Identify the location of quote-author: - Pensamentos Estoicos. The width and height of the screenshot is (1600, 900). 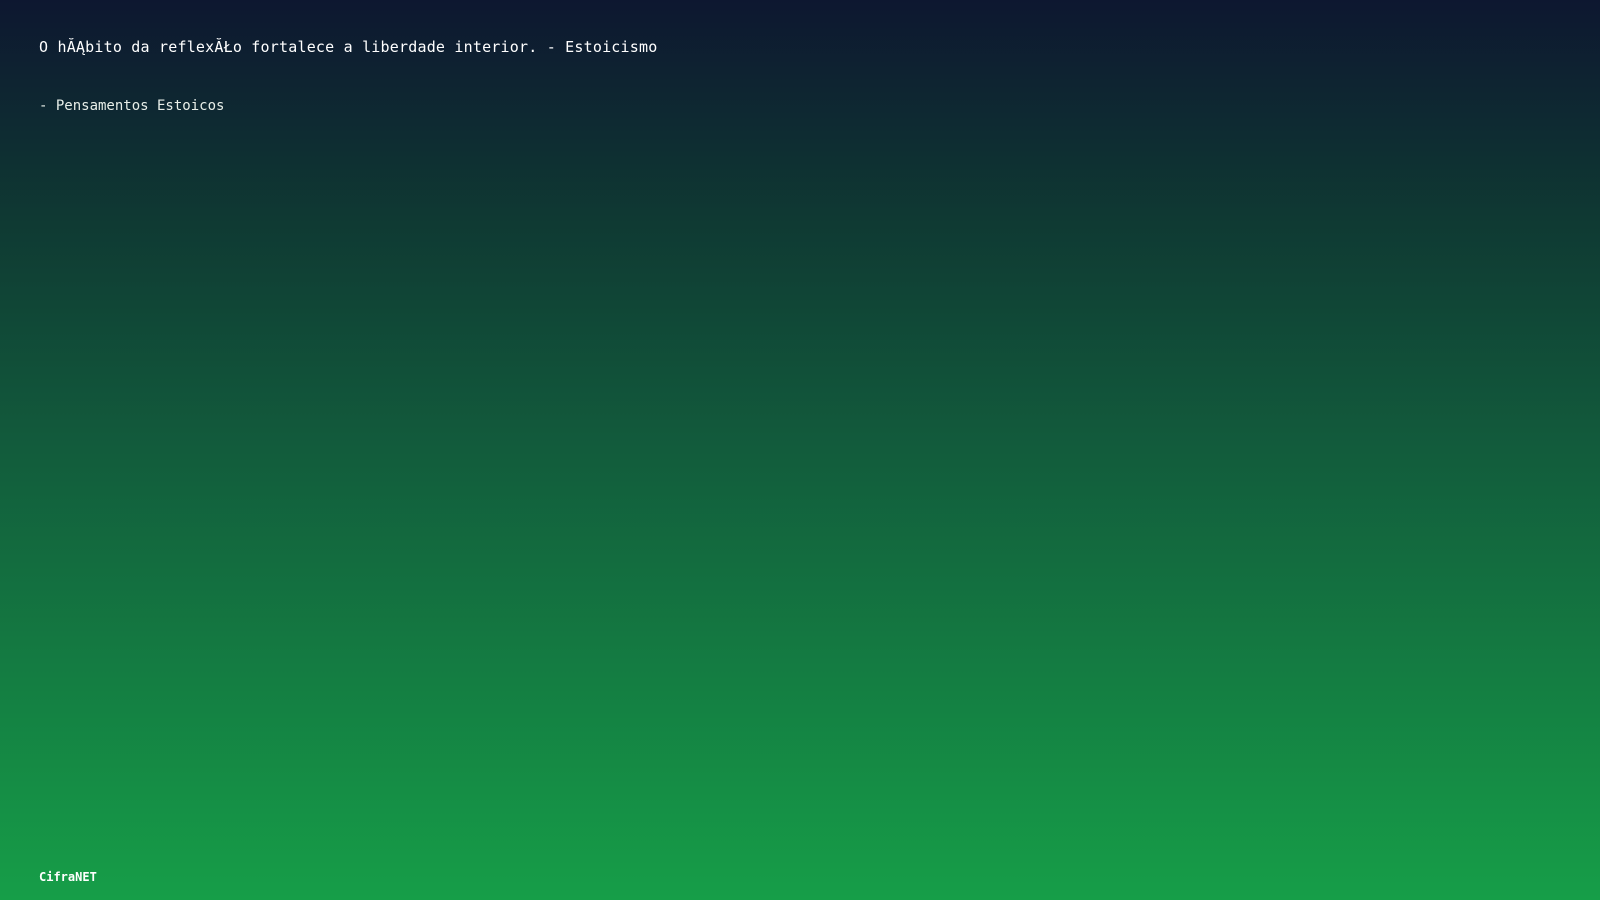
(132, 106).